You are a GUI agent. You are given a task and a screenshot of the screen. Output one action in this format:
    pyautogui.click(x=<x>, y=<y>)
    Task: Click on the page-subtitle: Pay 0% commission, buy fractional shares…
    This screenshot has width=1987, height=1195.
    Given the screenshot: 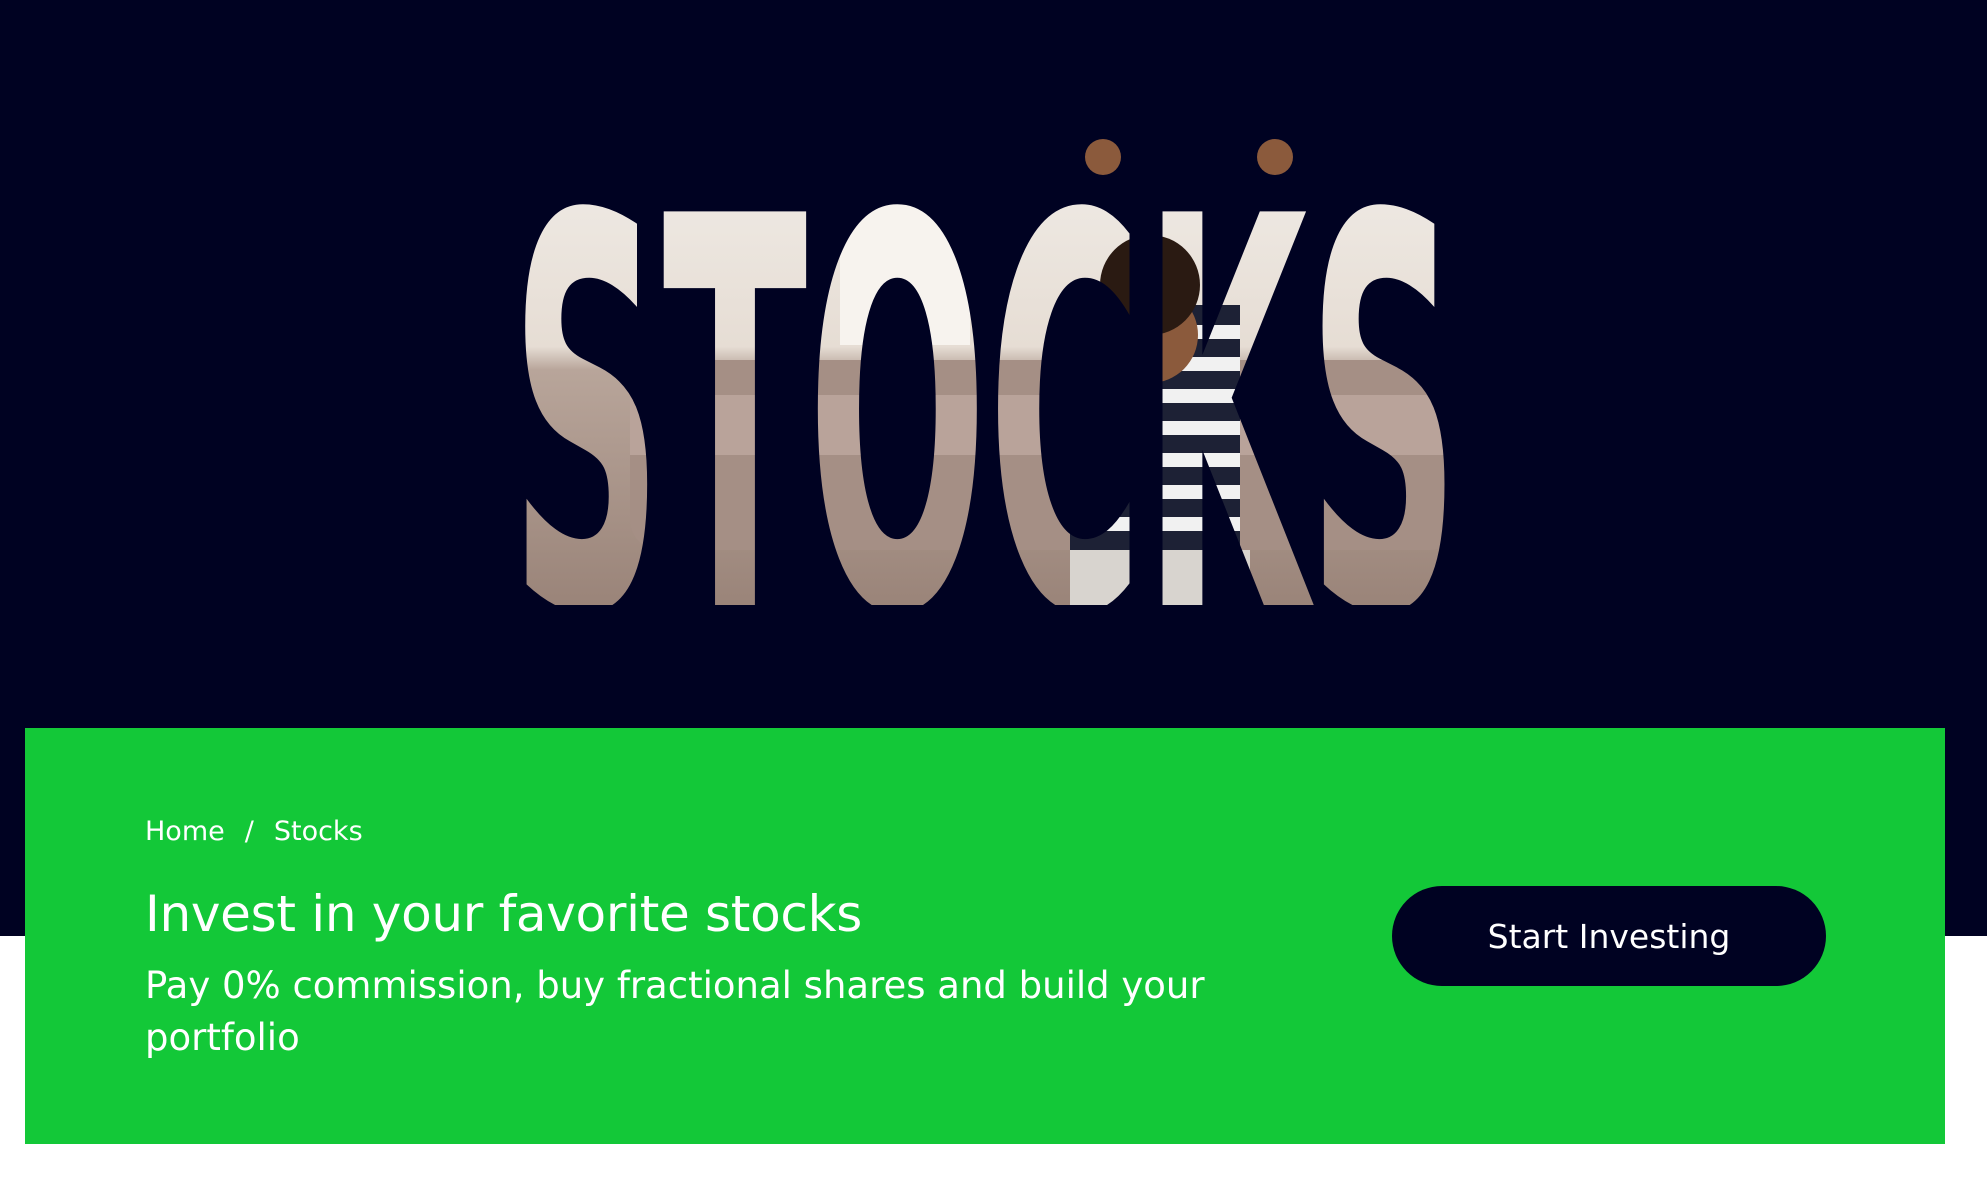 What is the action you would take?
    pyautogui.click(x=675, y=1011)
    